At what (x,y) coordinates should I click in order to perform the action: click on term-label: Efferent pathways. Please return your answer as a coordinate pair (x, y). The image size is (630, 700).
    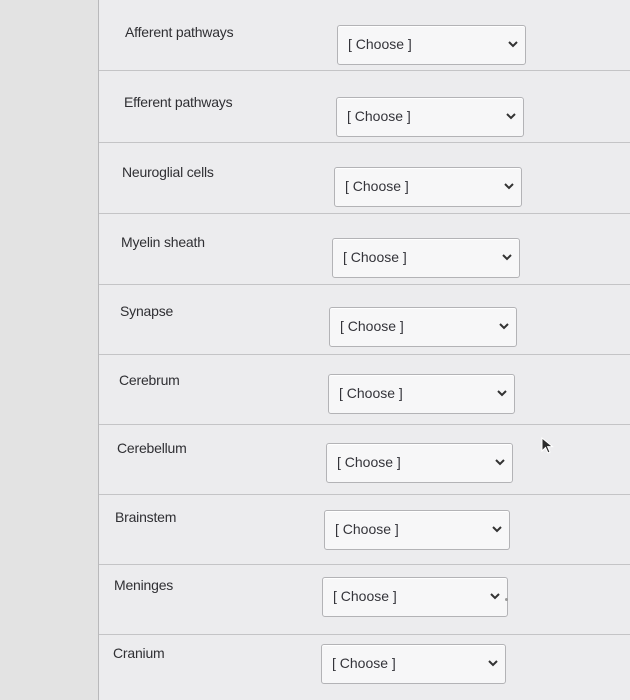
    Looking at the image, I should click on (178, 102).